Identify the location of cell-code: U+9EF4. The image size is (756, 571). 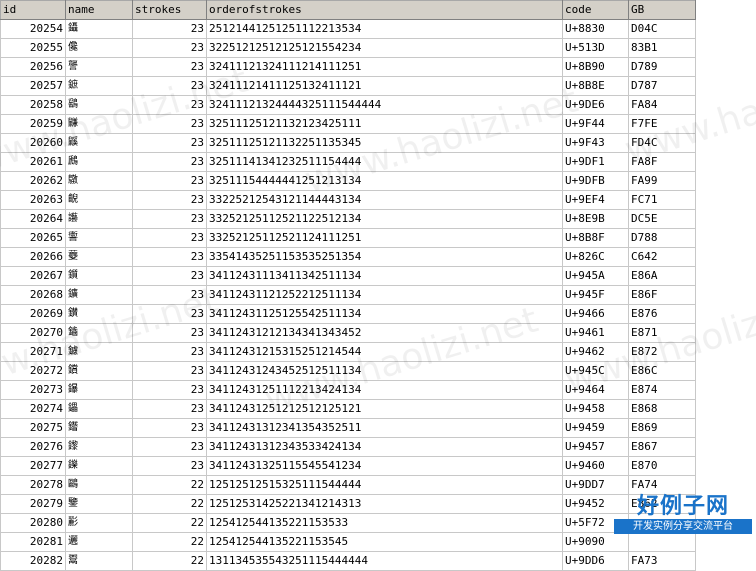
(595, 200).